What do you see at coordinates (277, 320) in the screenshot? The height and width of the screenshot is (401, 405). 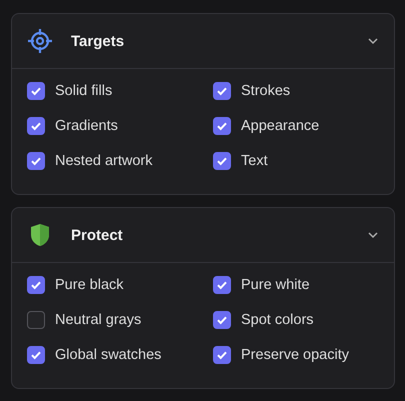 I see `option-label: Spot colors` at bounding box center [277, 320].